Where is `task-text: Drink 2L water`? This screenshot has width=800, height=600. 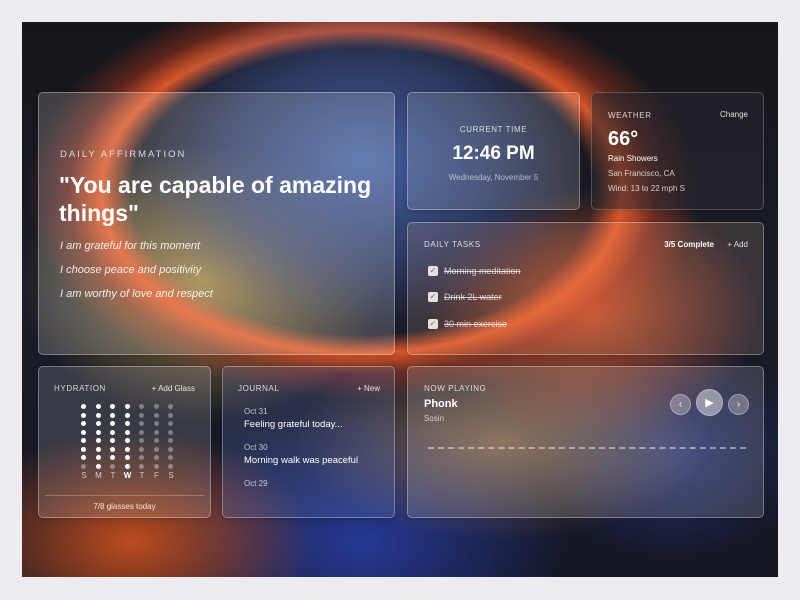
task-text: Drink 2L water is located at coordinates (473, 297).